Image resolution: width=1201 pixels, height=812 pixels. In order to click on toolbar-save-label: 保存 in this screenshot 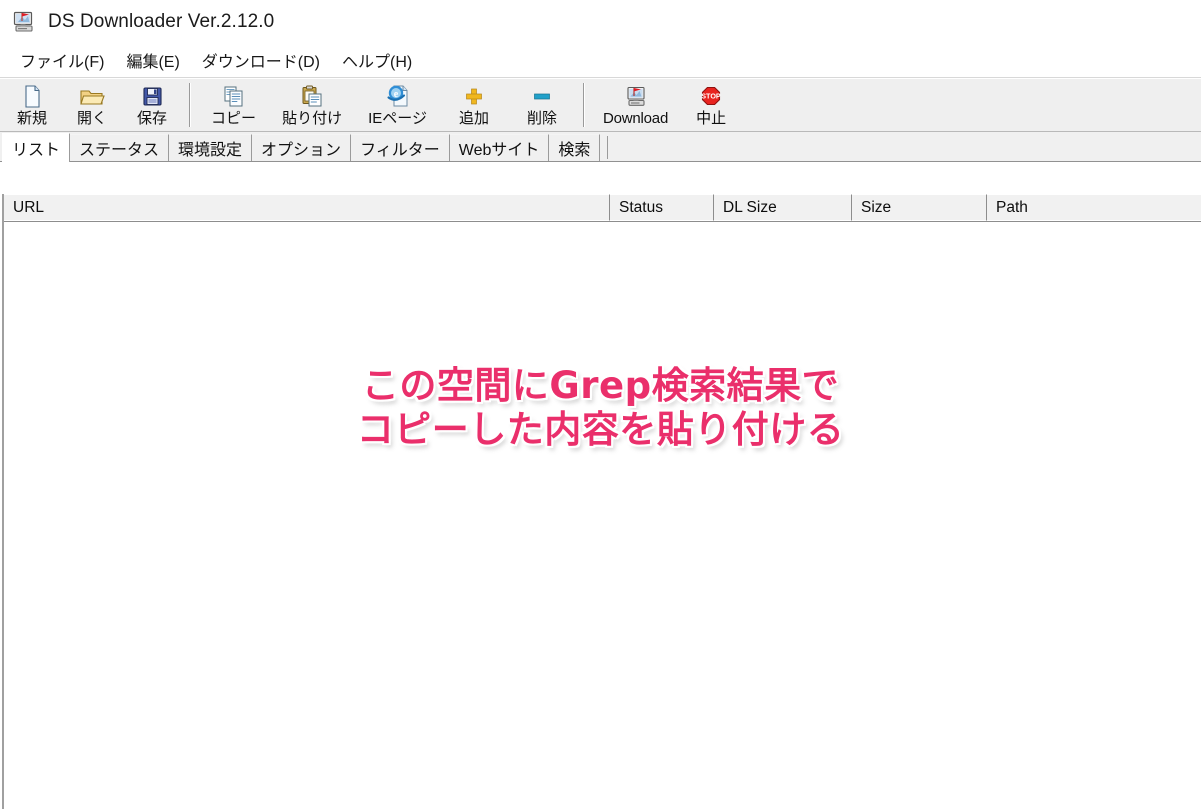, I will do `click(152, 118)`.